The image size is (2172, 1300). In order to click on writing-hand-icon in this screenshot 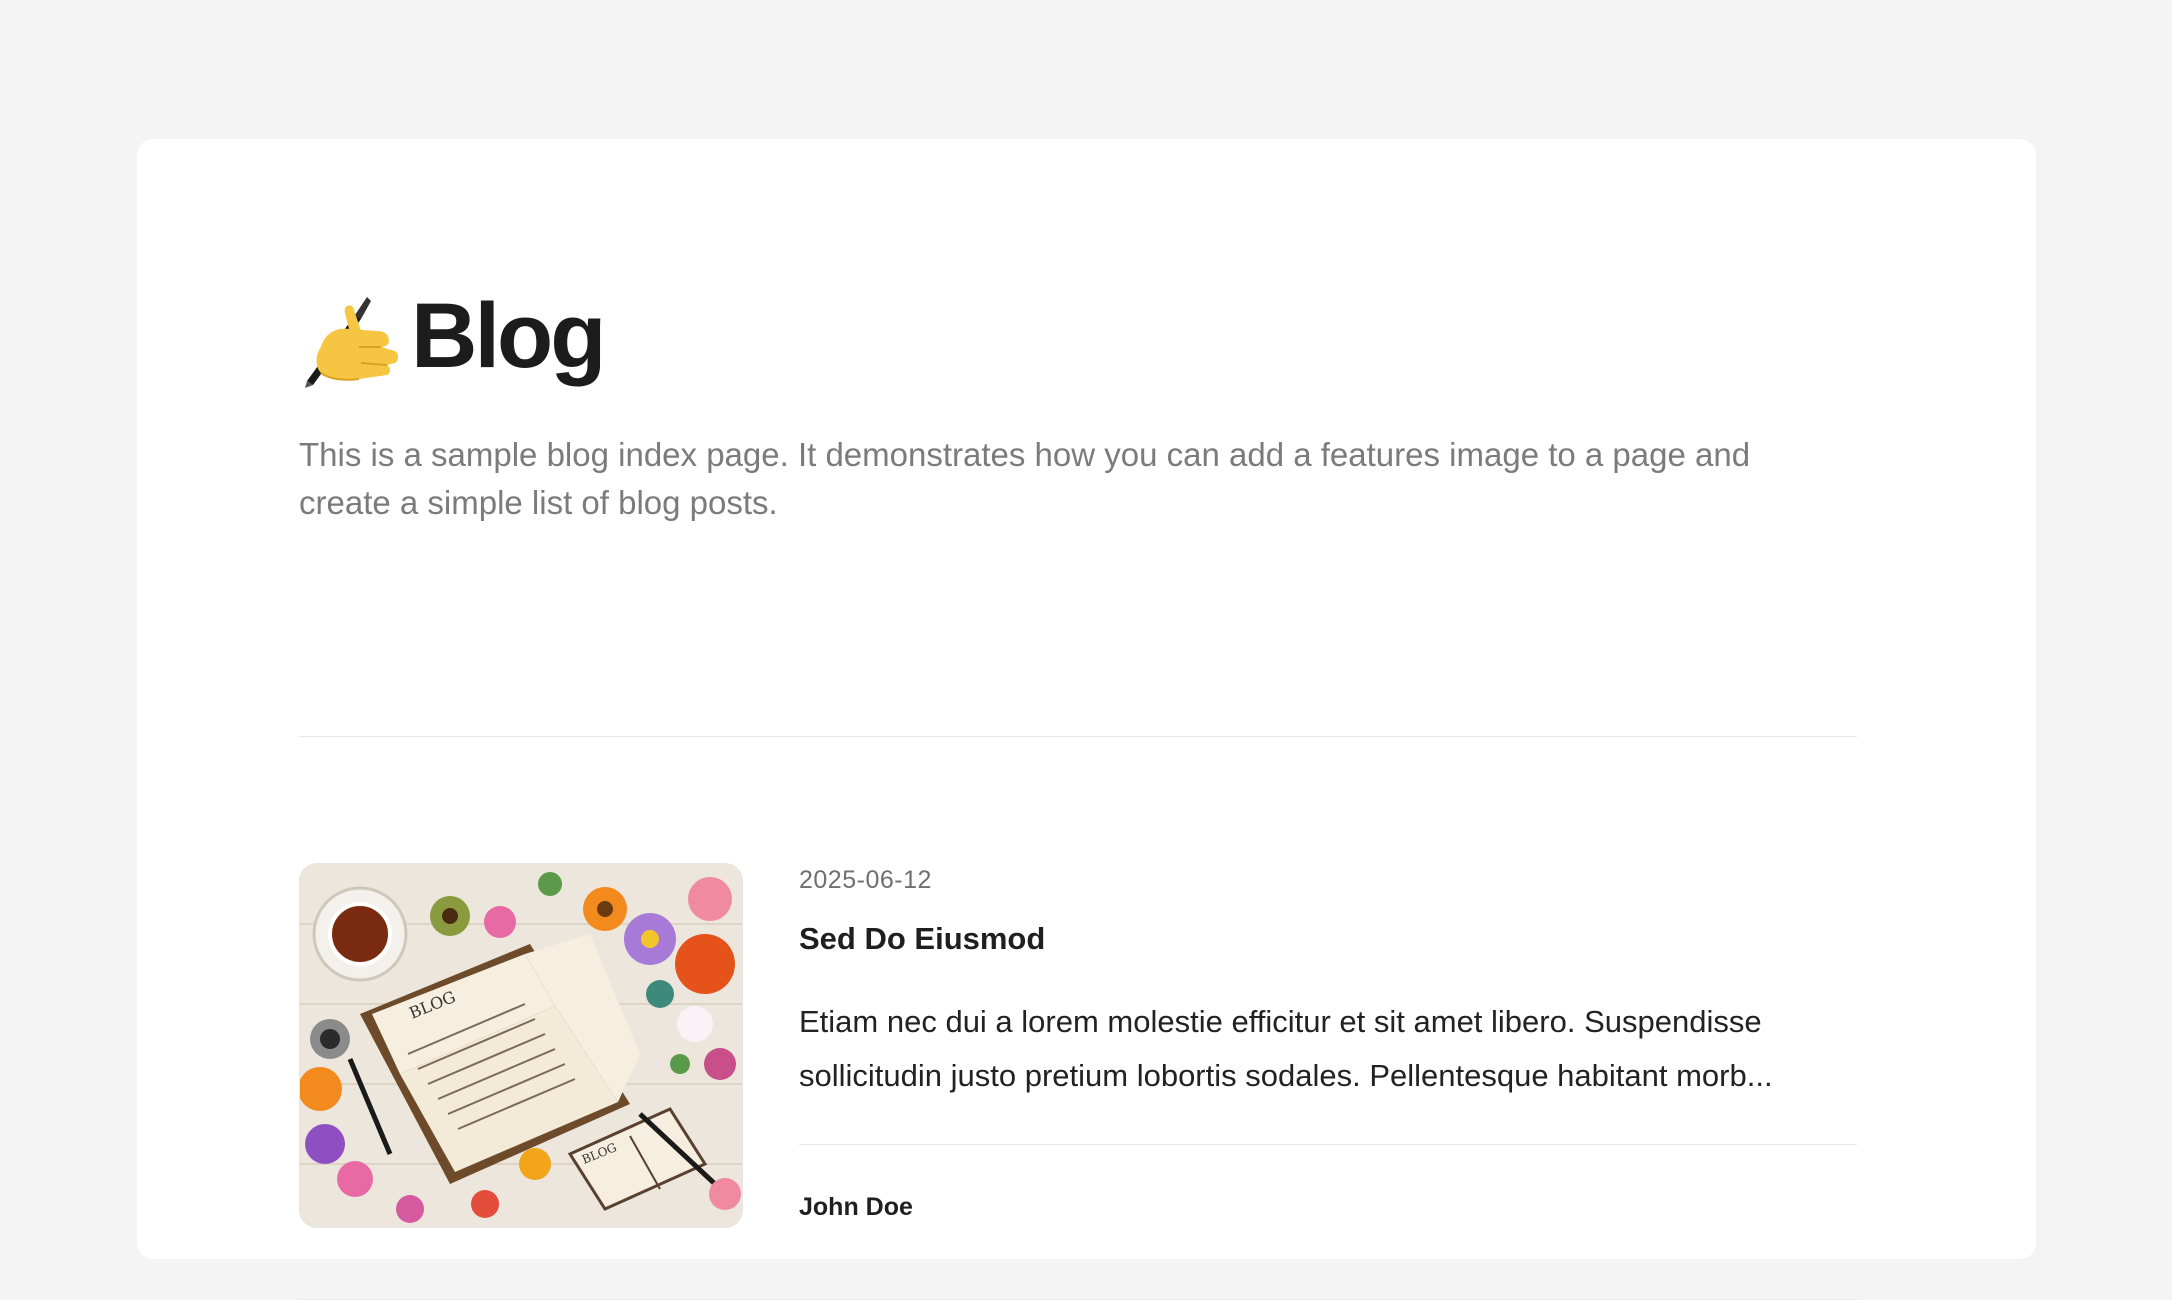, I will do `click(349, 339)`.